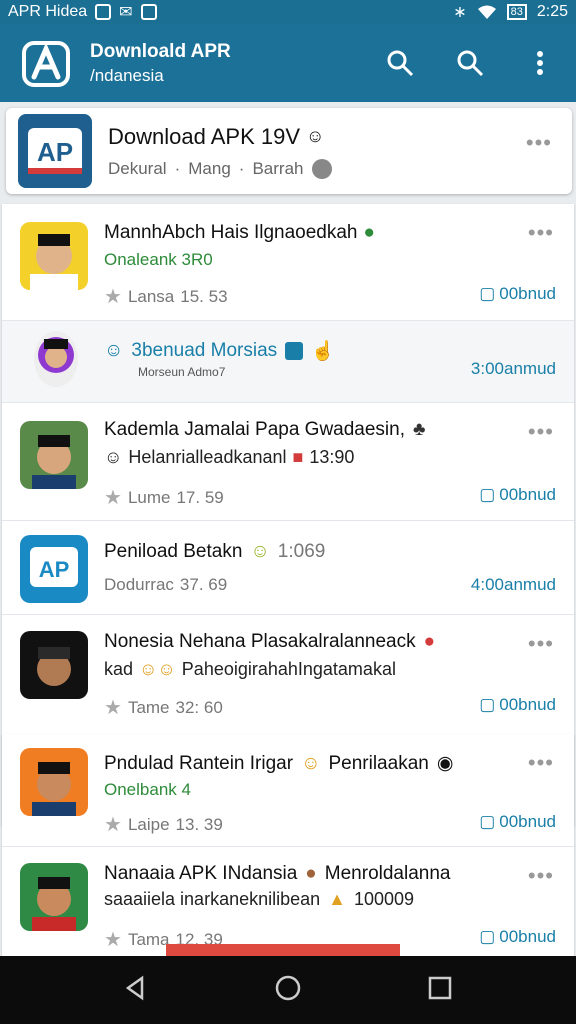  Describe the element at coordinates (298, 457) in the screenshot. I see `badge-icon: ■` at that location.